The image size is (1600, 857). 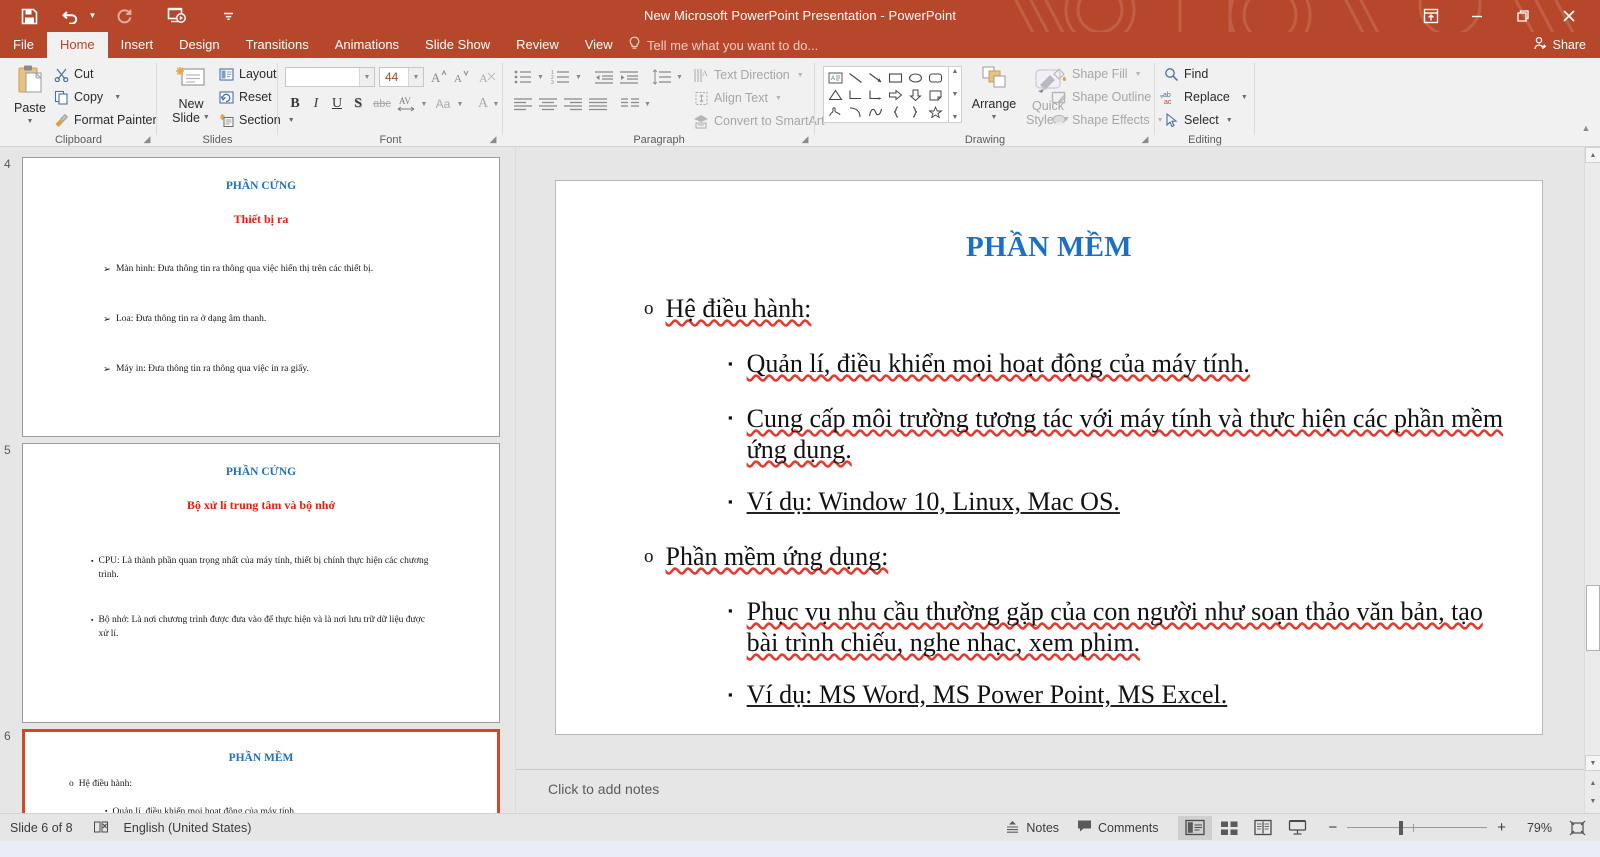 What do you see at coordinates (382, 104) in the screenshot?
I see `strikethrough-button: abc` at bounding box center [382, 104].